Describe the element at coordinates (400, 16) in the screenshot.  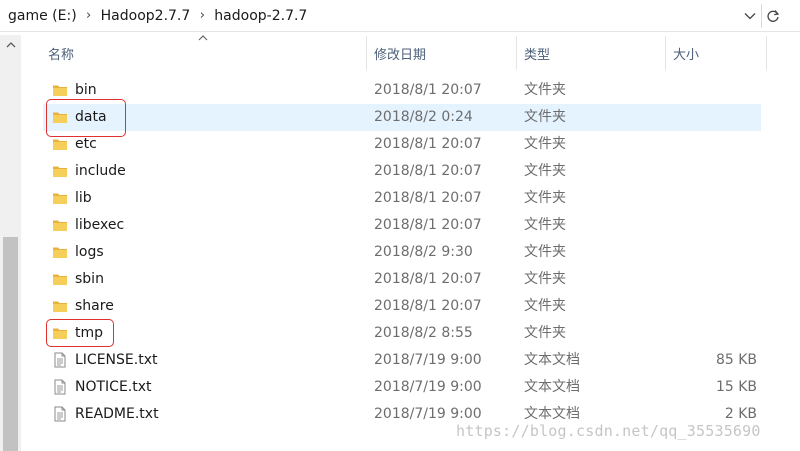
I see `address-bar: game (E:) › Hadoop2.7.7 › hadoop-2.7.7` at that location.